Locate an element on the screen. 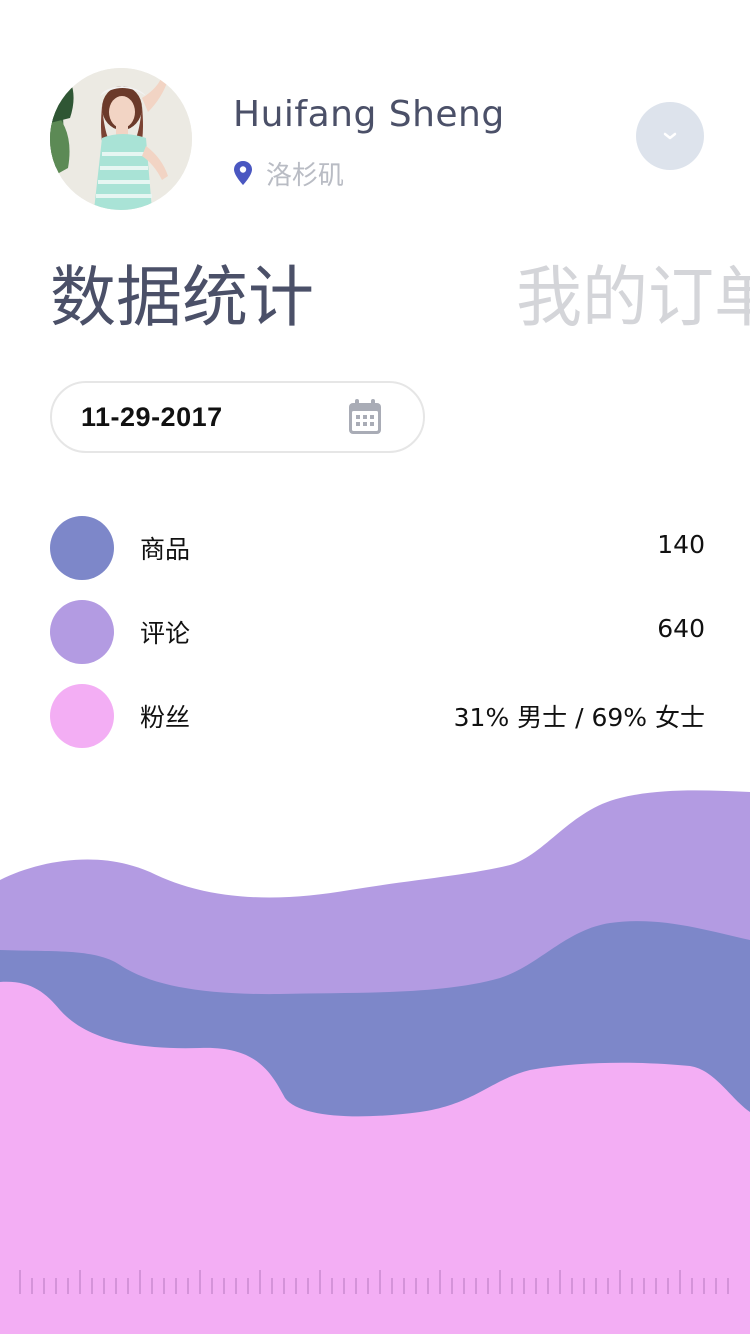 This screenshot has width=750, height=1334. stat-label-products: 商品 is located at coordinates (165, 549).